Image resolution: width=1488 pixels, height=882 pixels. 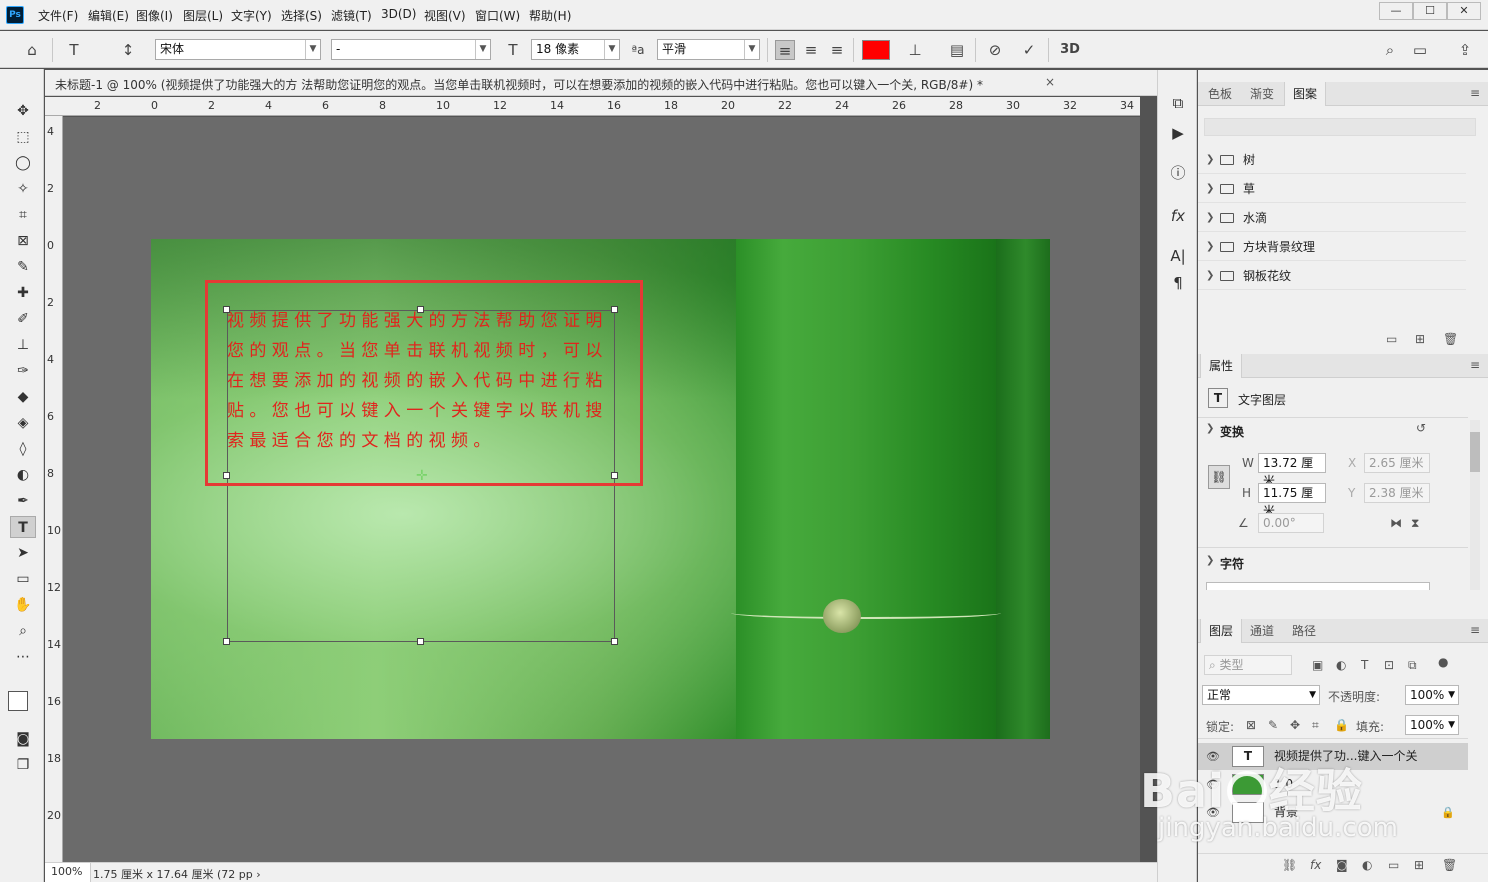 I want to click on maximize-button: ☐, so click(x=1430, y=11).